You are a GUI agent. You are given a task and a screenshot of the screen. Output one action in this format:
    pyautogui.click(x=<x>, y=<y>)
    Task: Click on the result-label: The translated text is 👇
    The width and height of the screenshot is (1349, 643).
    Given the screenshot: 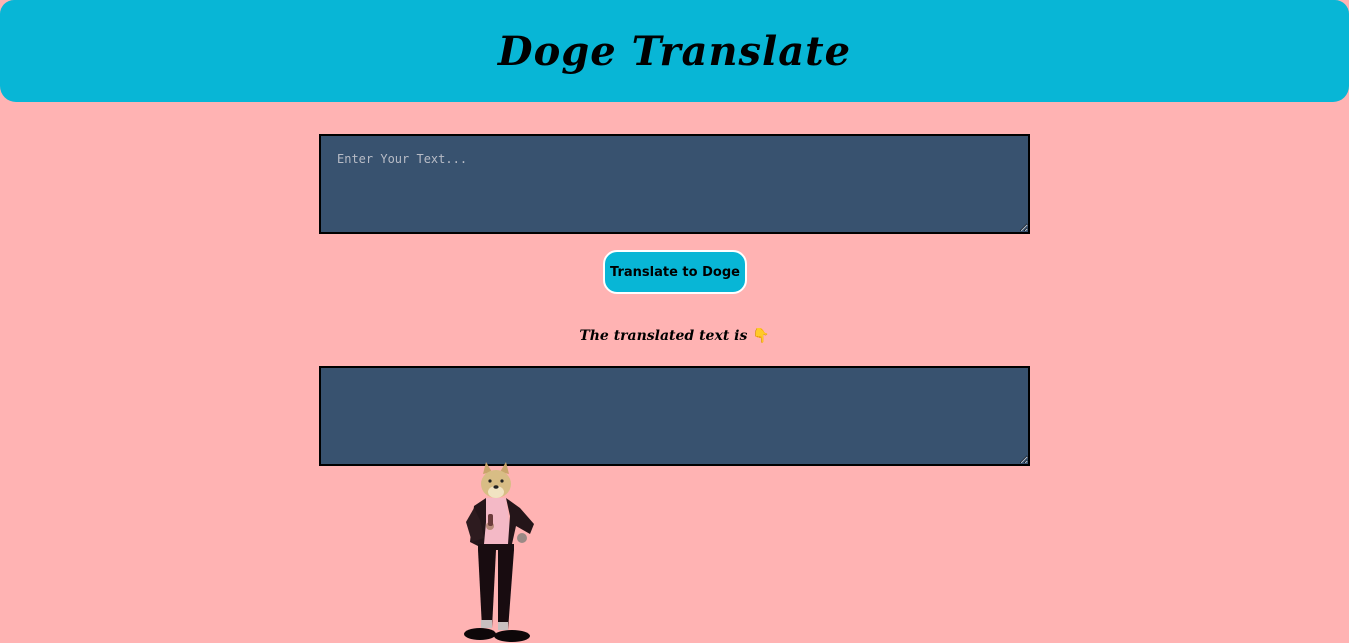 What is the action you would take?
    pyautogui.click(x=674, y=336)
    